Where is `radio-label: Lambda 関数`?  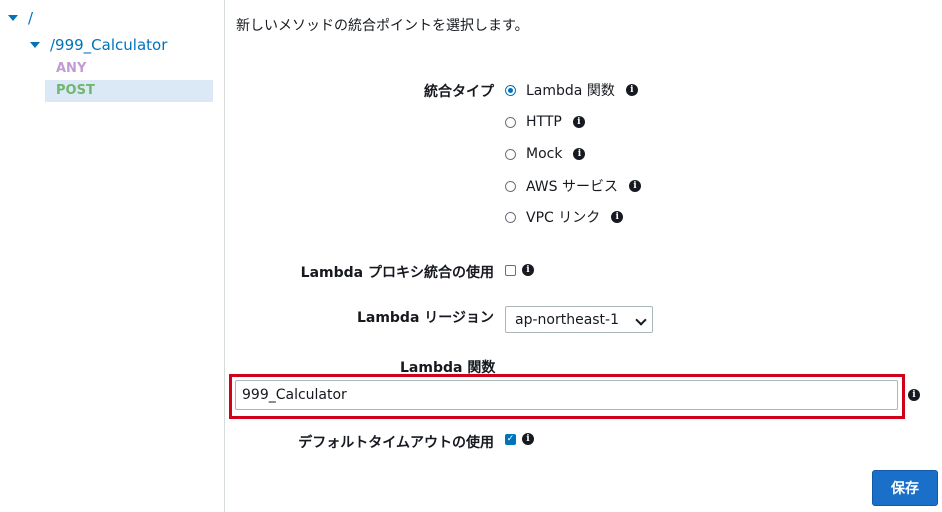 radio-label: Lambda 関数 is located at coordinates (570, 91).